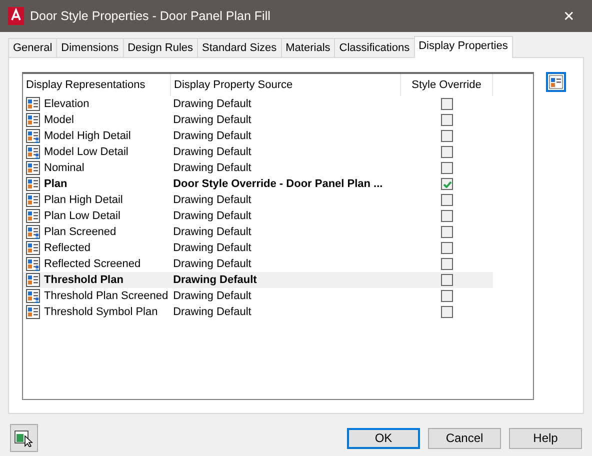 The image size is (592, 456). I want to click on representation-name: Reflected, so click(67, 248).